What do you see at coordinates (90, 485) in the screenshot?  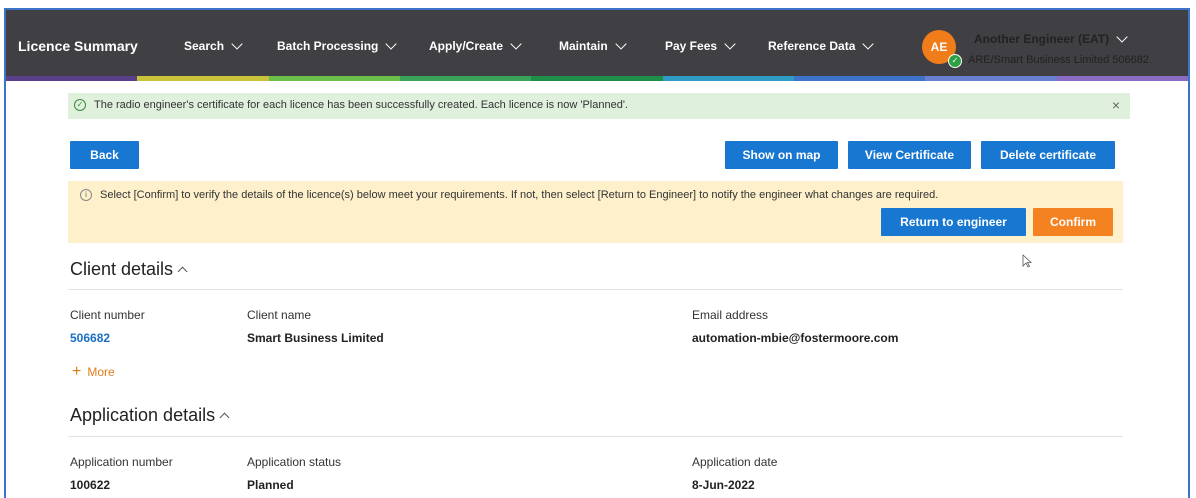 I see `application-number-value: 100622` at bounding box center [90, 485].